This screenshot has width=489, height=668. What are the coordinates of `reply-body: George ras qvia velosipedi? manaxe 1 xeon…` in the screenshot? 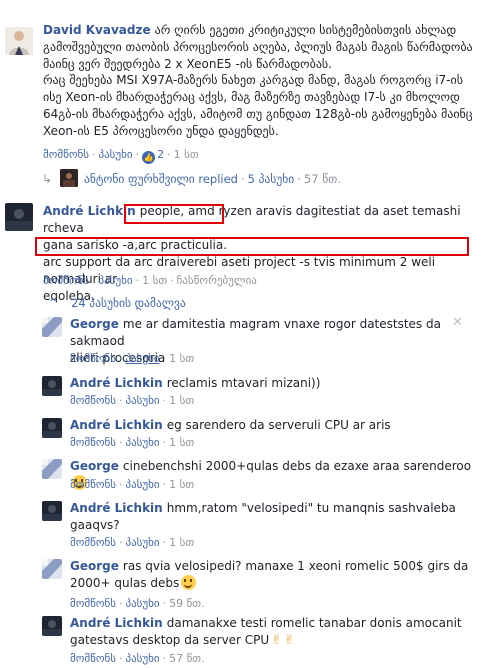 It's located at (276, 575).